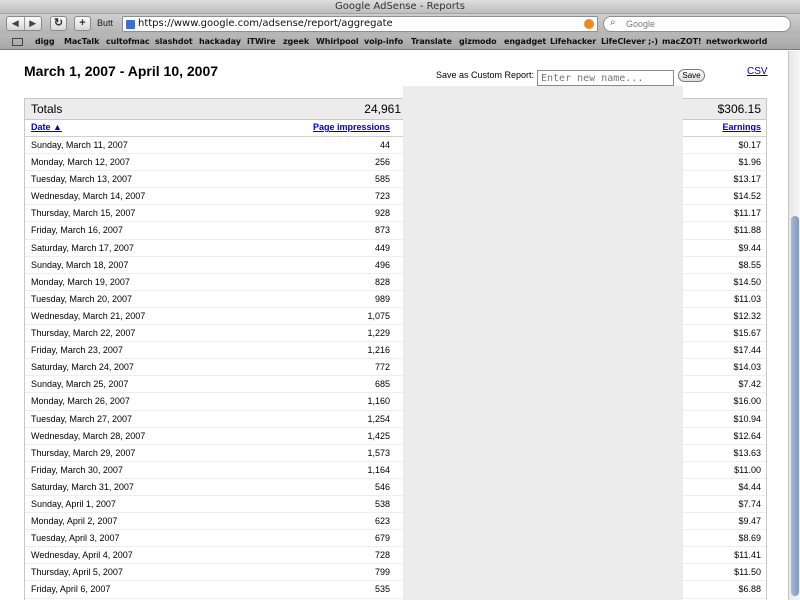 Image resolution: width=800 pixels, height=600 pixels. I want to click on bookmark-item: Whirlpool, so click(337, 41).